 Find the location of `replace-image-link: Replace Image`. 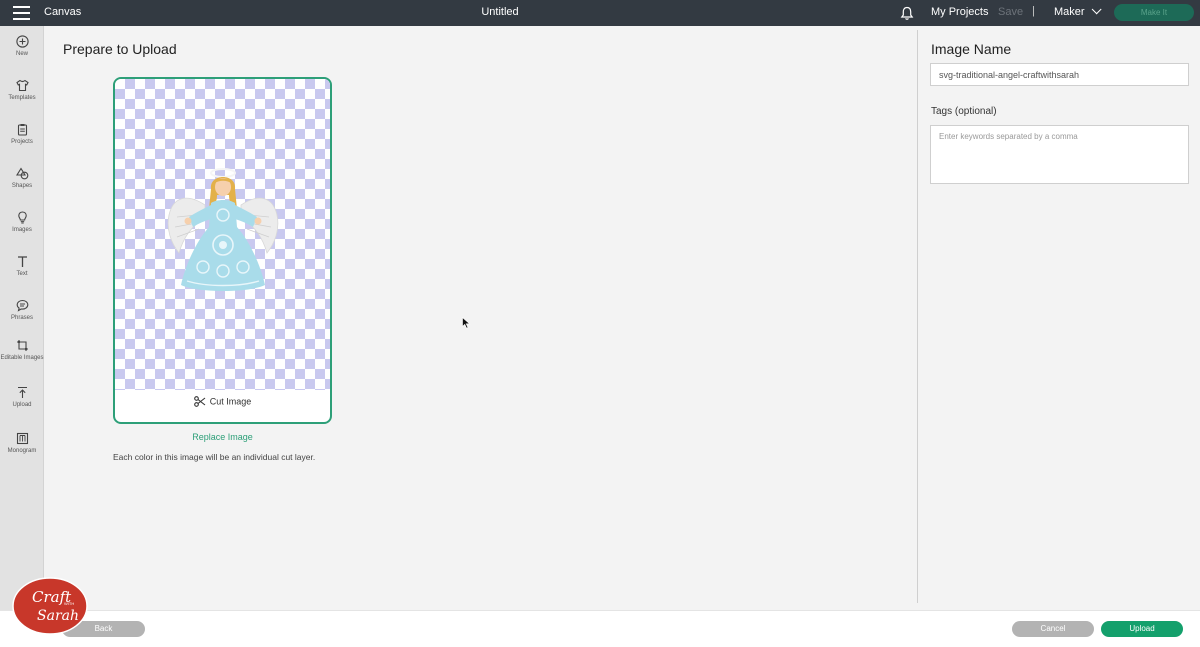

replace-image-link: Replace Image is located at coordinates (222, 437).